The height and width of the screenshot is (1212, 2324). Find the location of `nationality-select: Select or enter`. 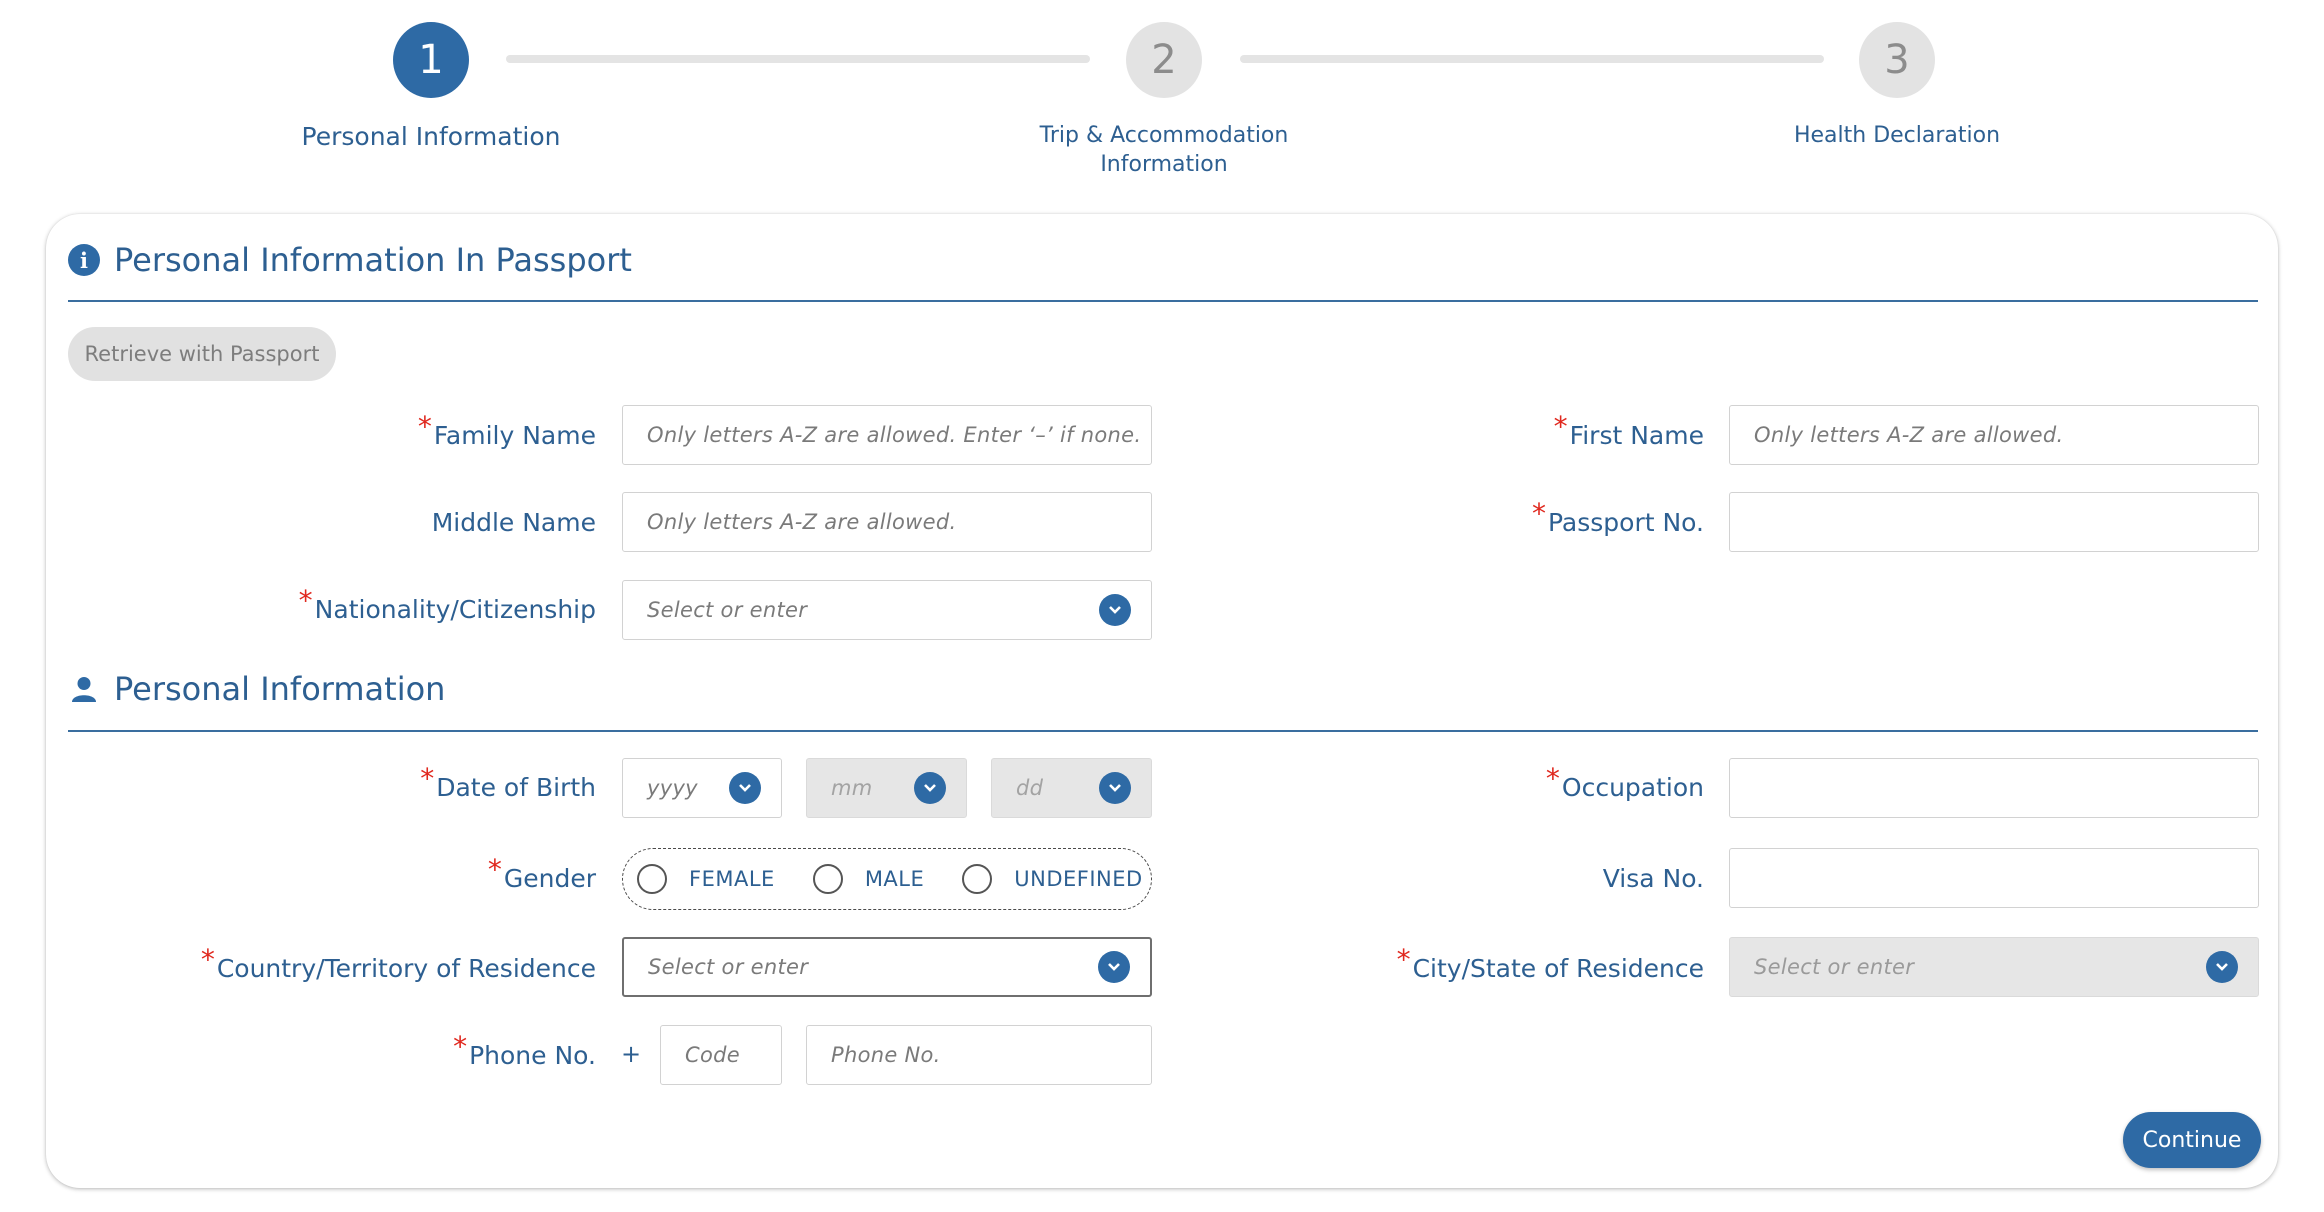

nationality-select: Select or enter is located at coordinates (887, 610).